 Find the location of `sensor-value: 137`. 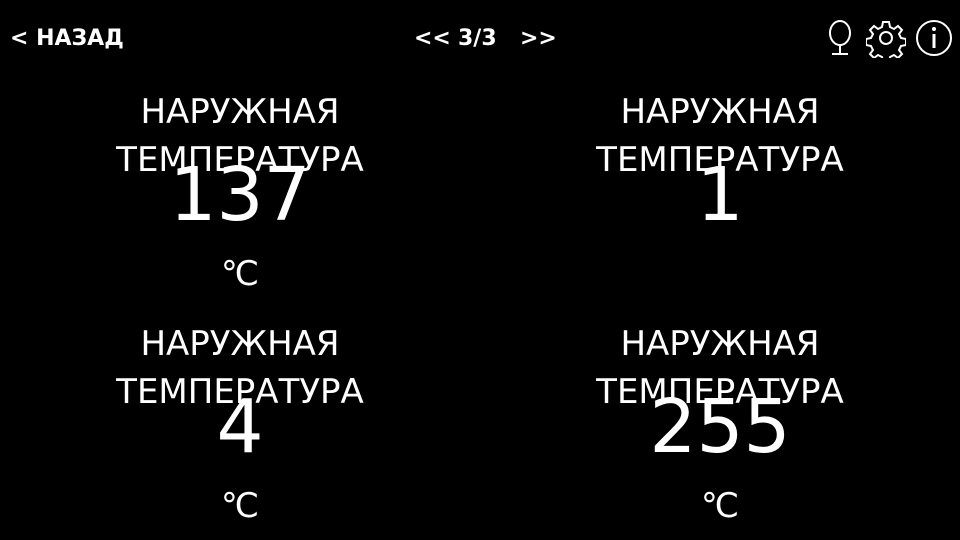

sensor-value: 137 is located at coordinates (240, 195).